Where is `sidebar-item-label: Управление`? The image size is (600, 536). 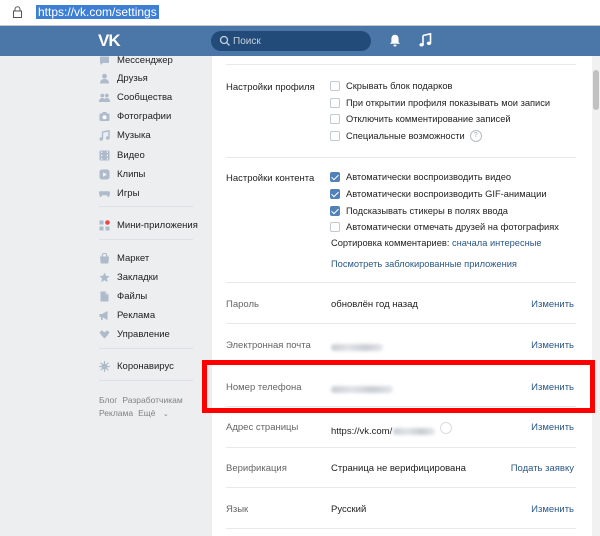
sidebar-item-label: Управление is located at coordinates (143, 334).